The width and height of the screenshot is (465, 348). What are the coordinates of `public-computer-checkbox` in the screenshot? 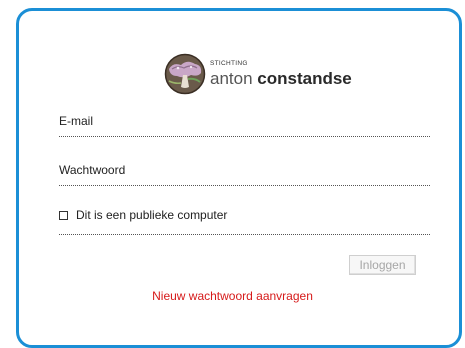 It's located at (63, 215).